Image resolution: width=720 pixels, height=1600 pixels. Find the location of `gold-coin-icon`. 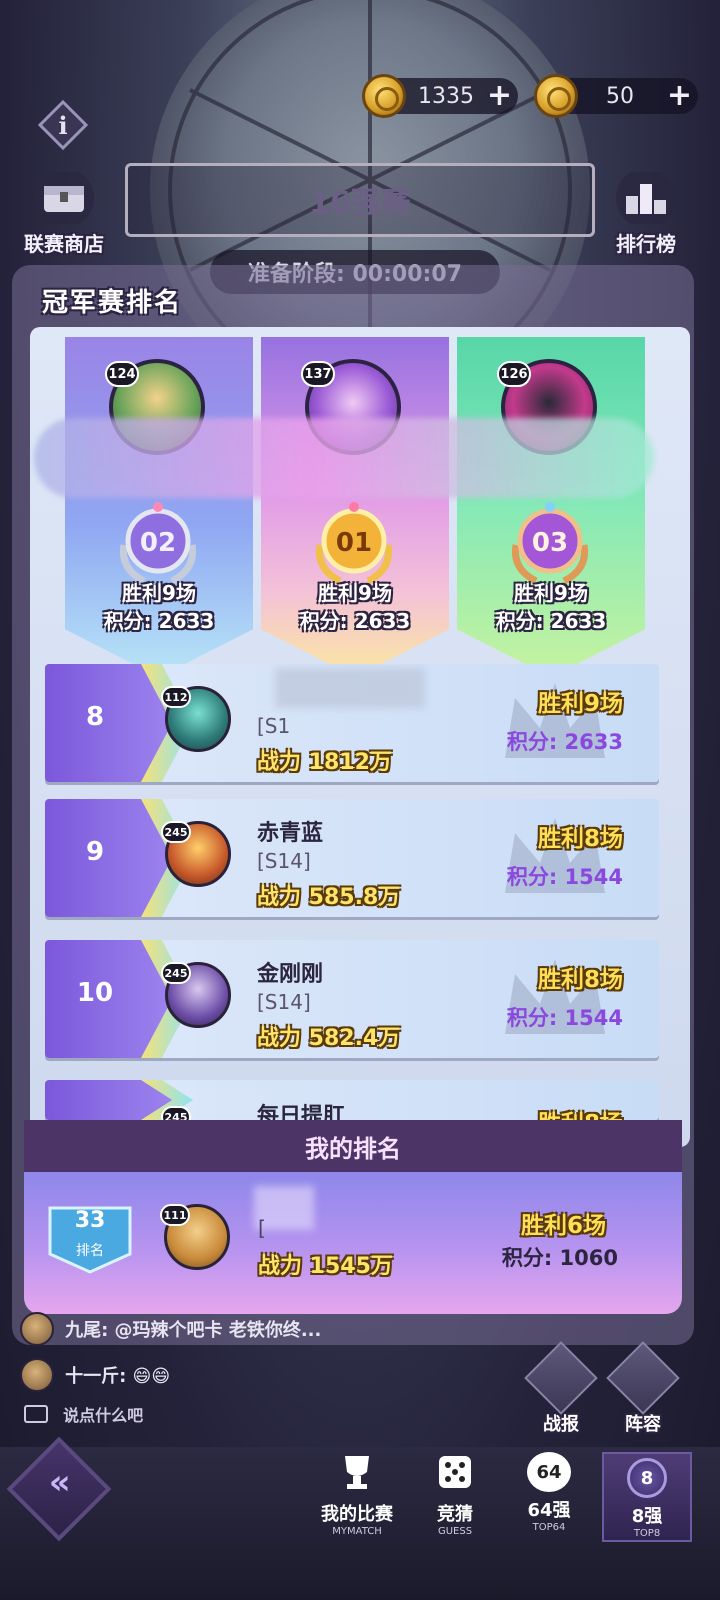

gold-coin-icon is located at coordinates (384, 96).